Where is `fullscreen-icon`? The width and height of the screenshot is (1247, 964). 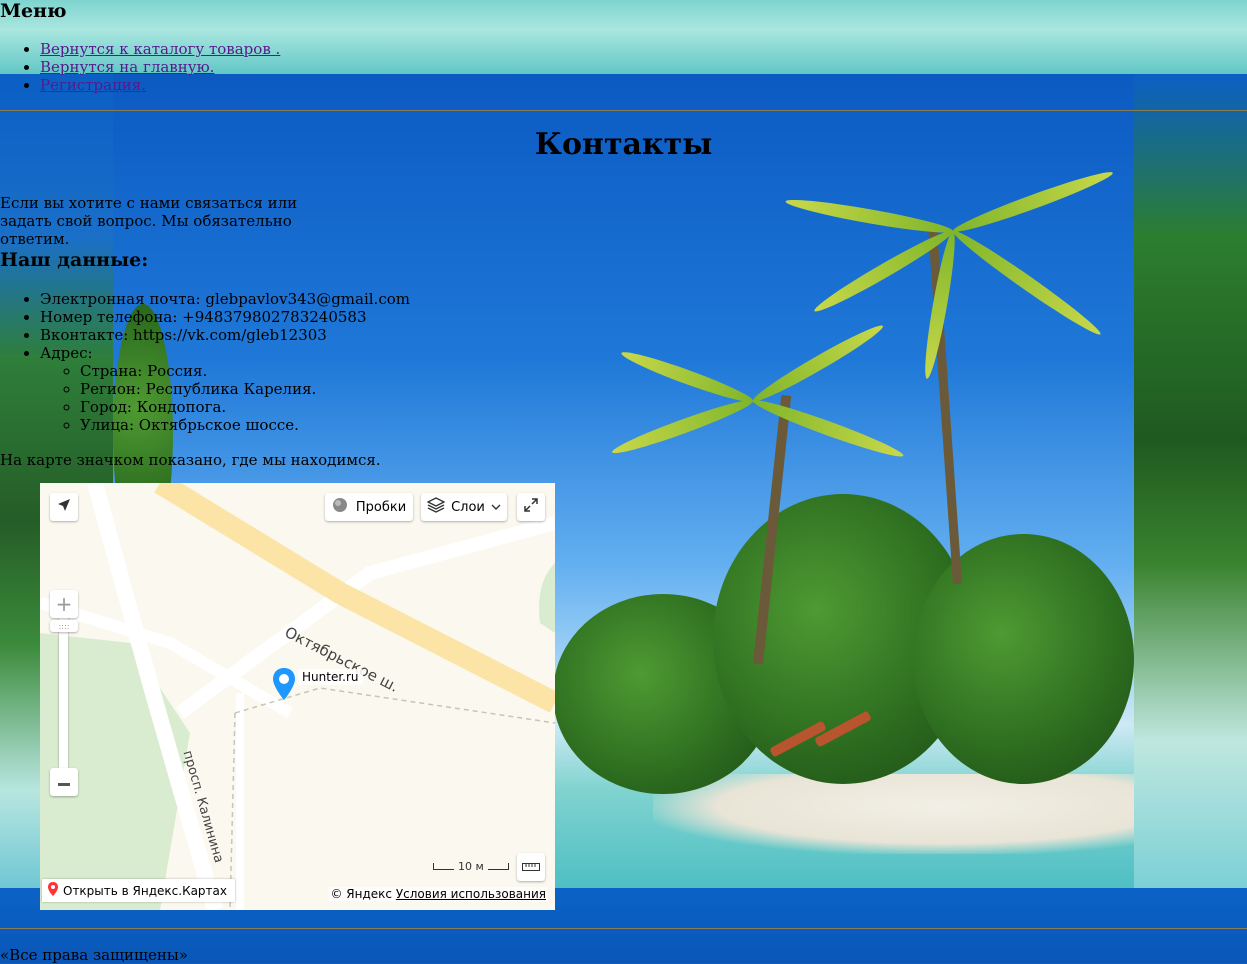 fullscreen-icon is located at coordinates (531, 507).